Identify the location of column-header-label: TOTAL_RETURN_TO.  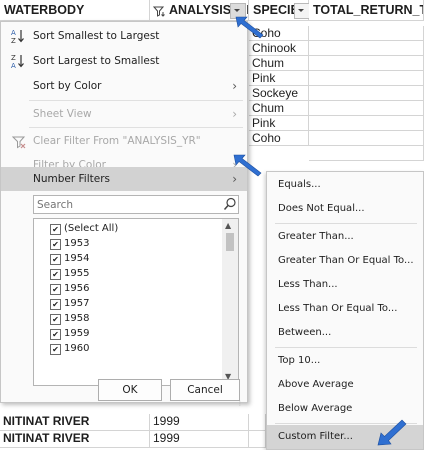
(368, 10).